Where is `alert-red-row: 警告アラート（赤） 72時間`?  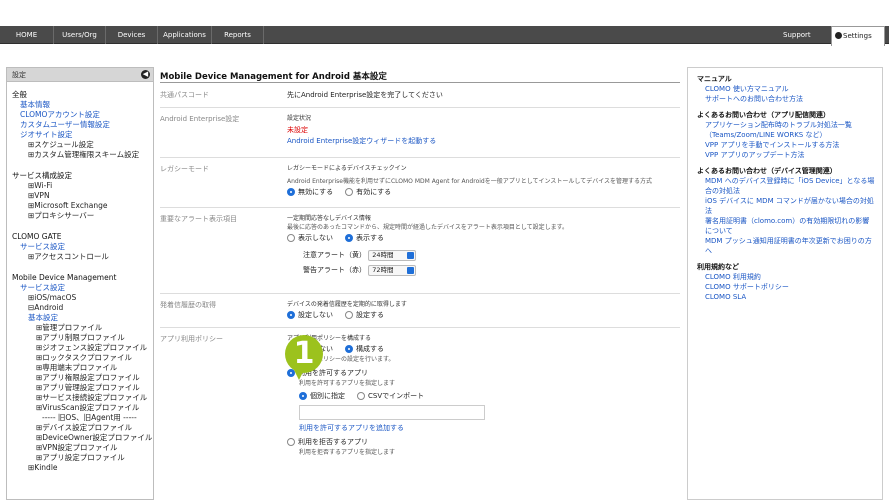 alert-red-row: 警告アラート（赤） 72時間 is located at coordinates (482, 270).